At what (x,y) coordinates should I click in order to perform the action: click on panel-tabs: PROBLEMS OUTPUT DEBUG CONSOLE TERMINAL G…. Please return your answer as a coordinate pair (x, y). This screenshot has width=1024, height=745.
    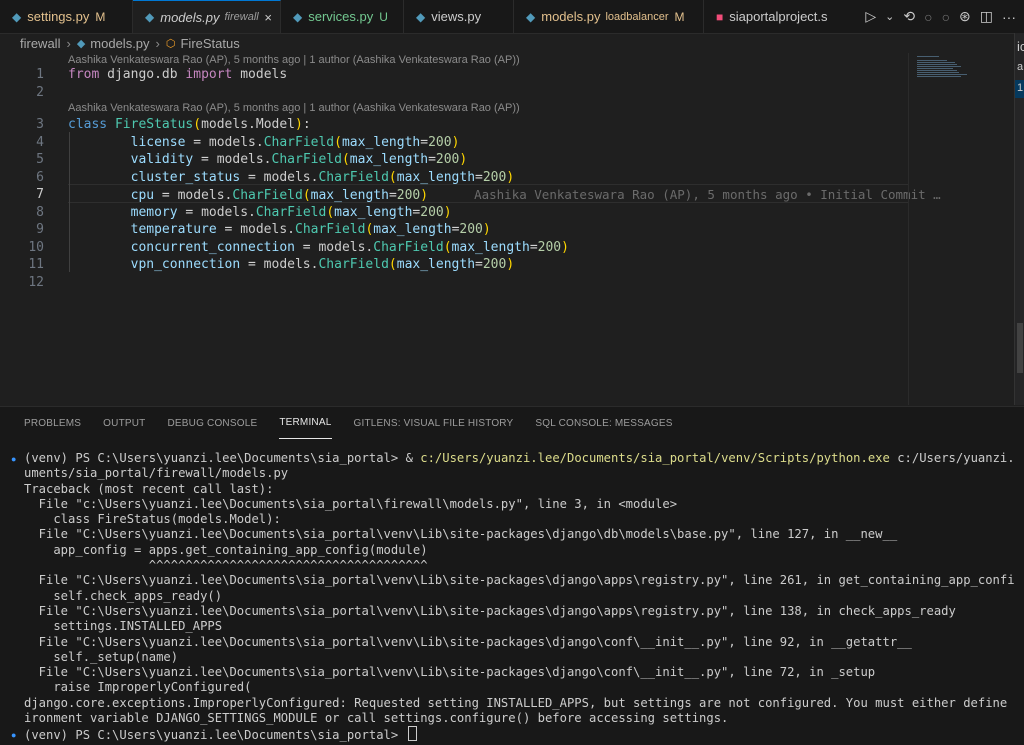
    Looking at the image, I should click on (512, 423).